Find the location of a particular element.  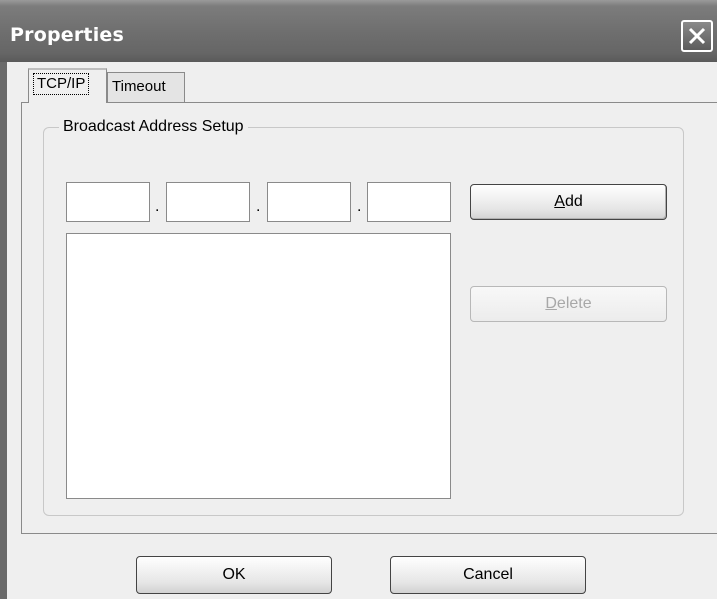

cancel-button: Cancel is located at coordinates (488, 575).